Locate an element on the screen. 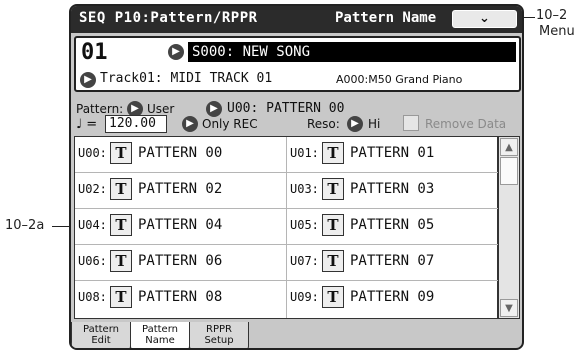 The height and width of the screenshot is (352, 578). tab-bar: Pattern Edit Pattern Name RPPR Setup is located at coordinates (296, 335).